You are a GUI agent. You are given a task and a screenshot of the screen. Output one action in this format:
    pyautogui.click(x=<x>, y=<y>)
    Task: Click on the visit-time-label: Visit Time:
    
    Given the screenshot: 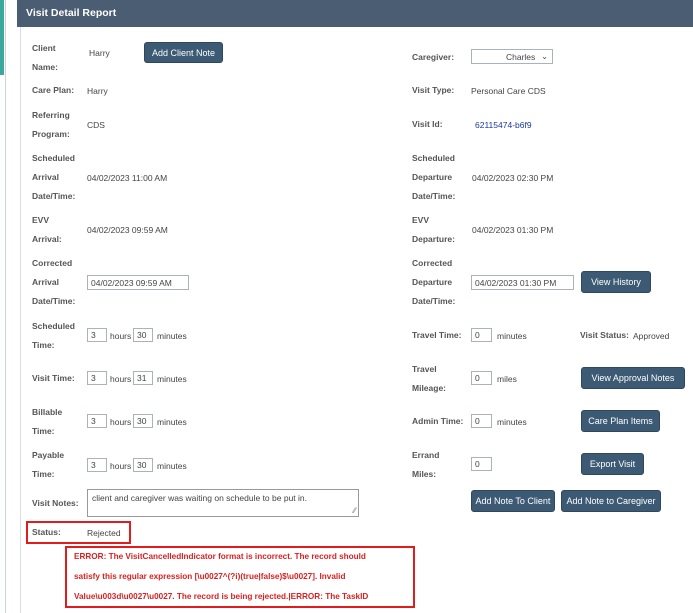 What is the action you would take?
    pyautogui.click(x=53, y=378)
    